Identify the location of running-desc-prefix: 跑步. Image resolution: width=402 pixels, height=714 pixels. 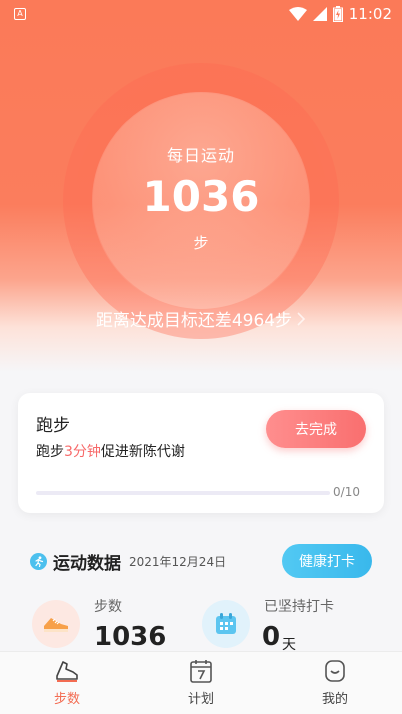
(50, 452).